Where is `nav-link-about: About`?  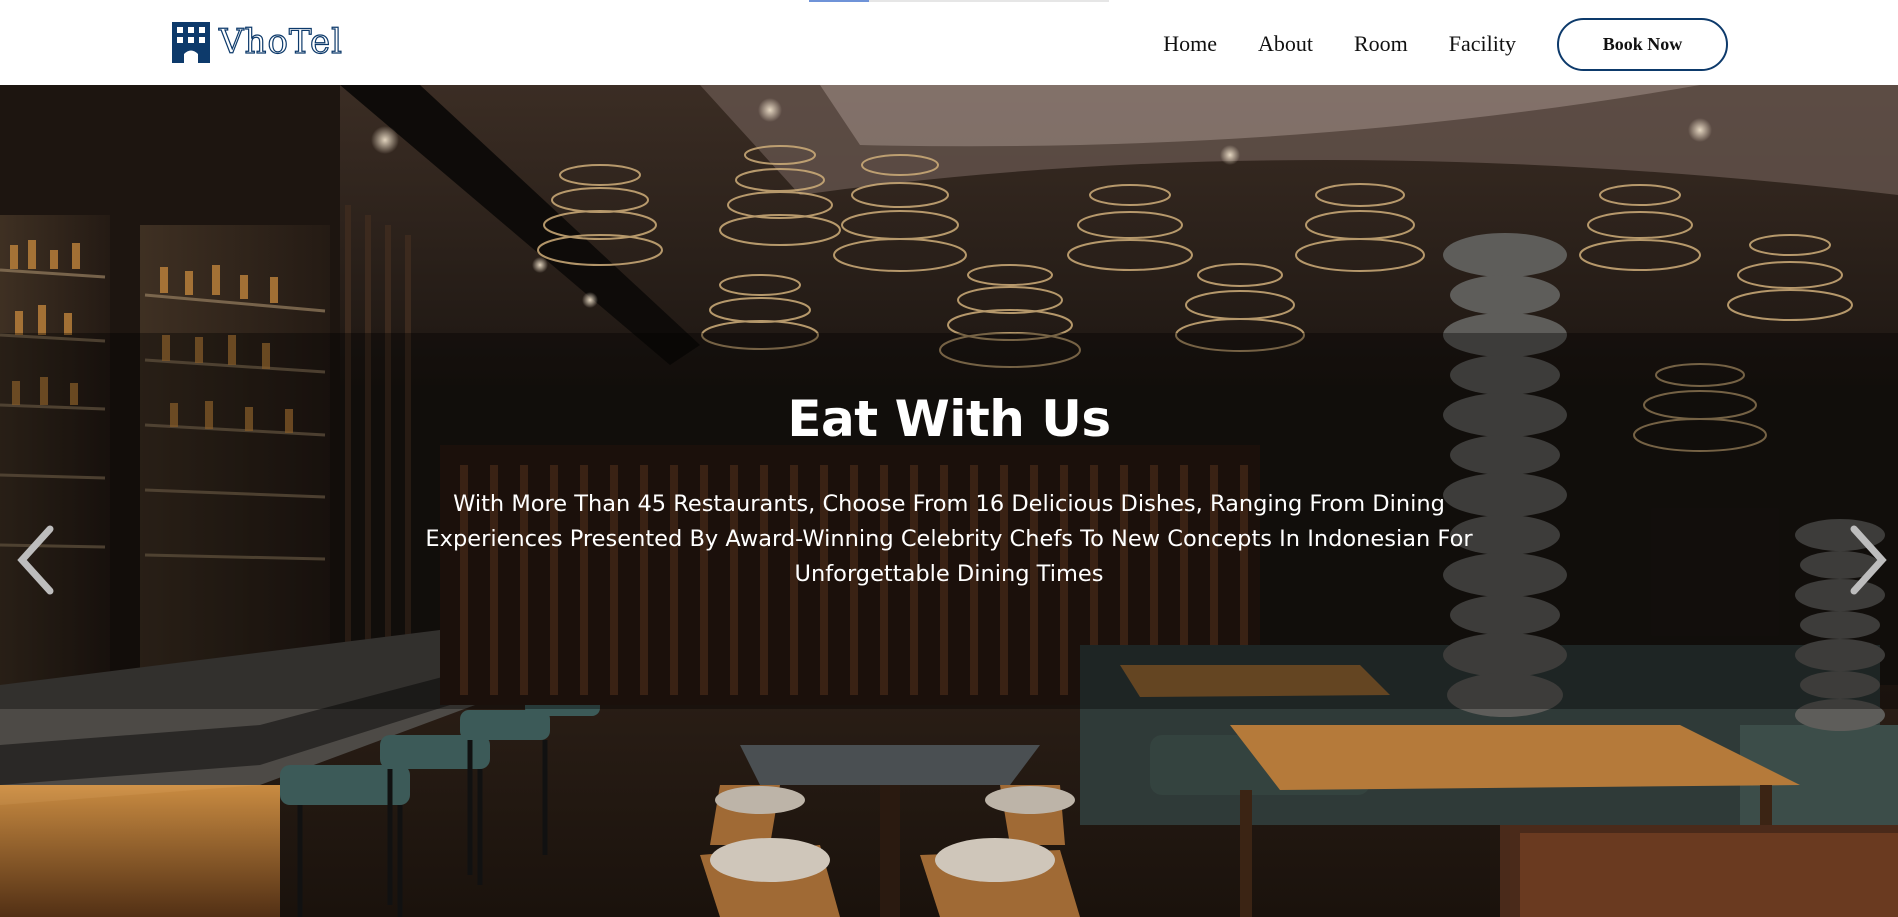 nav-link-about: About is located at coordinates (1285, 44).